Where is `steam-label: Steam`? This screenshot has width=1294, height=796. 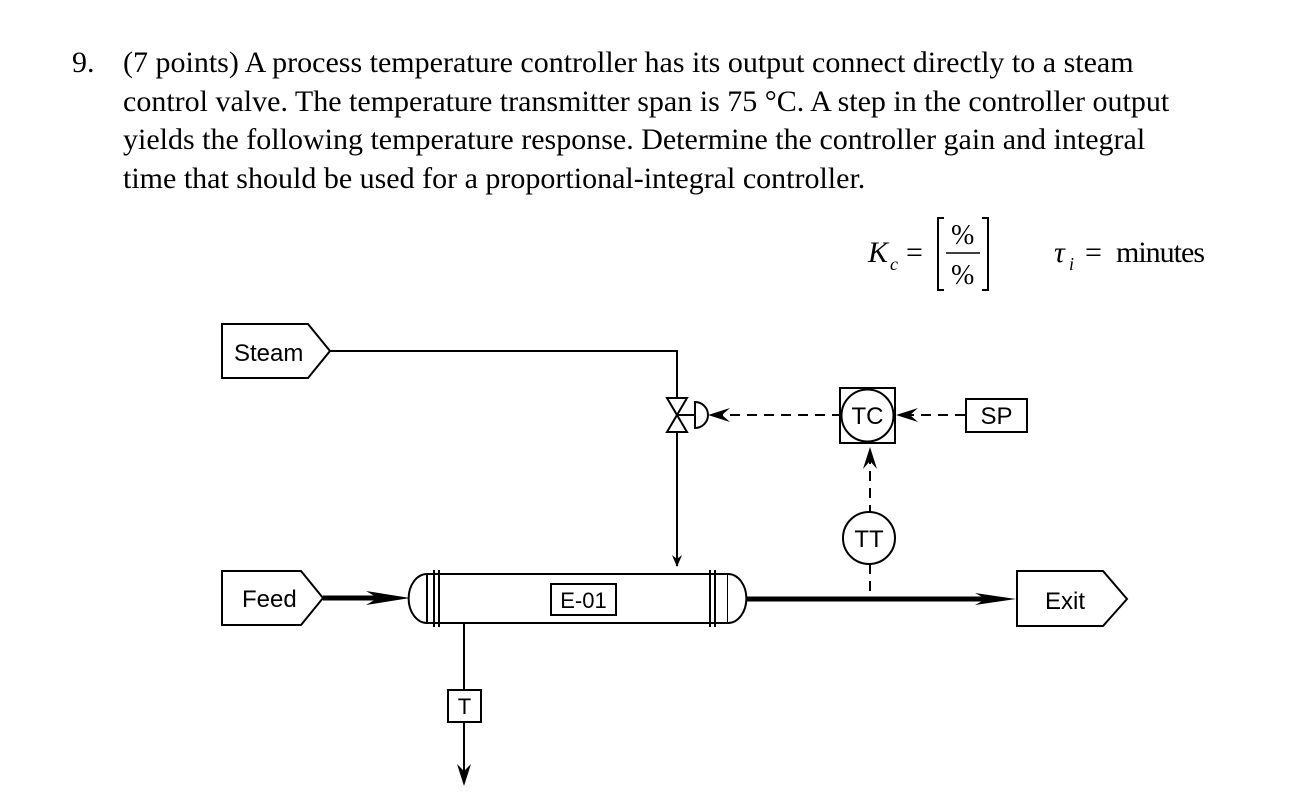
steam-label: Steam is located at coordinates (268, 353).